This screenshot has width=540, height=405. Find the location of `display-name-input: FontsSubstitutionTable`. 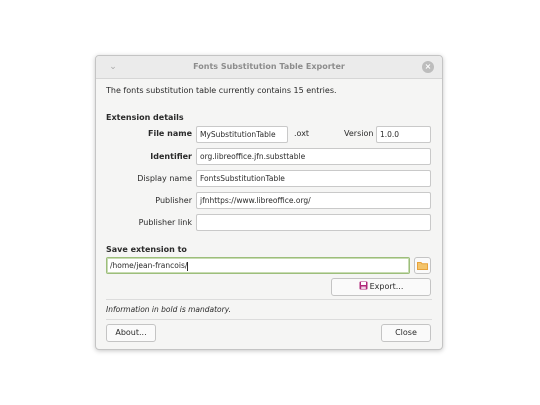

display-name-input: FontsSubstitutionTable is located at coordinates (313, 178).